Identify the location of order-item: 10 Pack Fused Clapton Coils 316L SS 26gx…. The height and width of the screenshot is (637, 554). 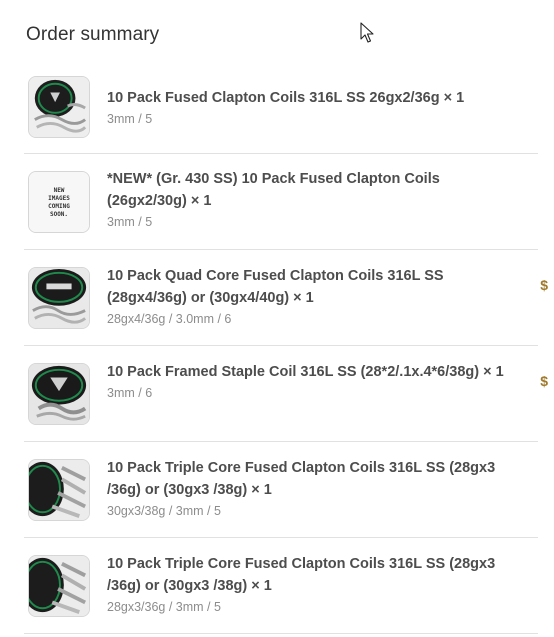
(281, 106).